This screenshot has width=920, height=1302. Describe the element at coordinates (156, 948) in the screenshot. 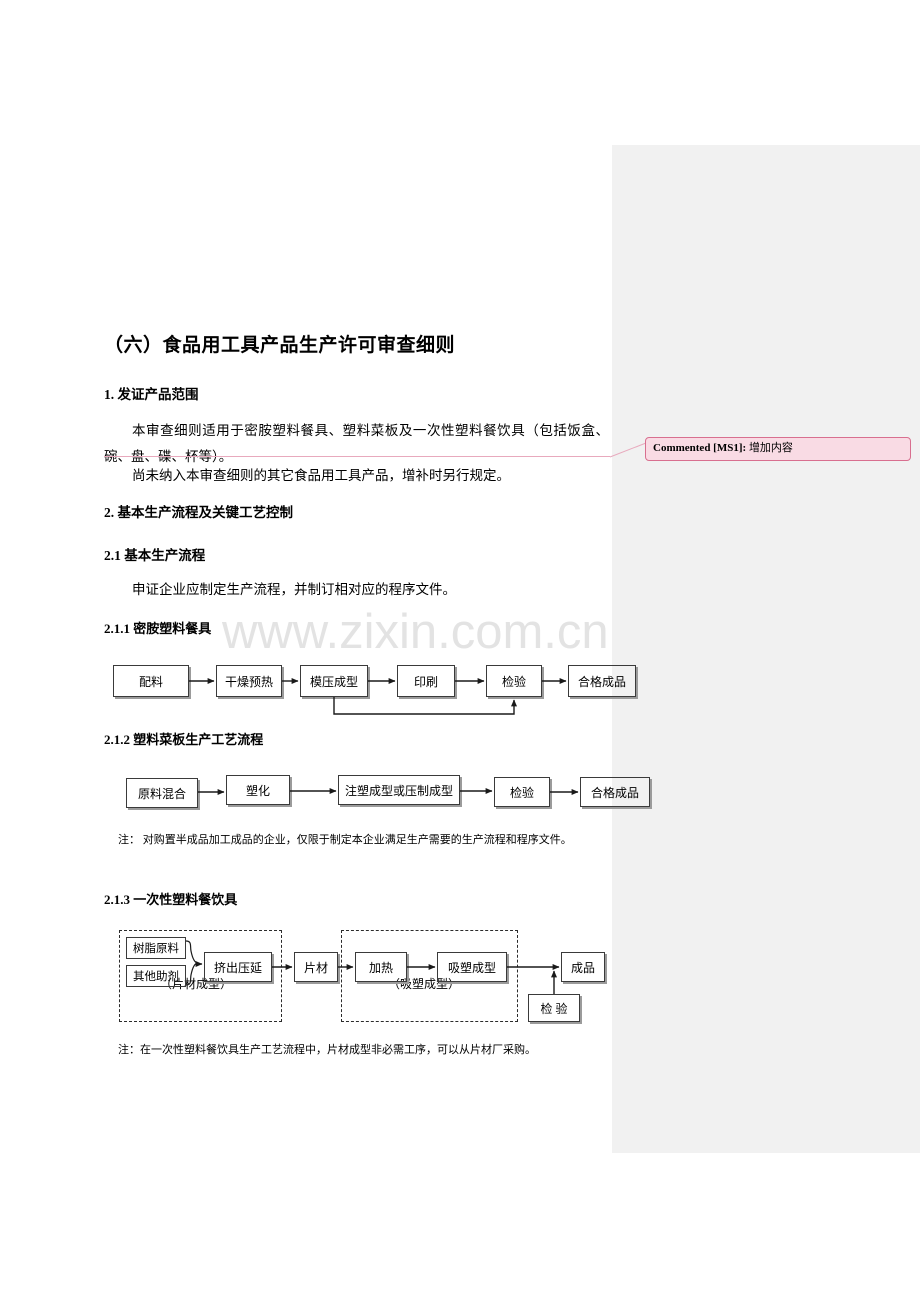

I see `flow3-node-resin: 树脂原料` at that location.